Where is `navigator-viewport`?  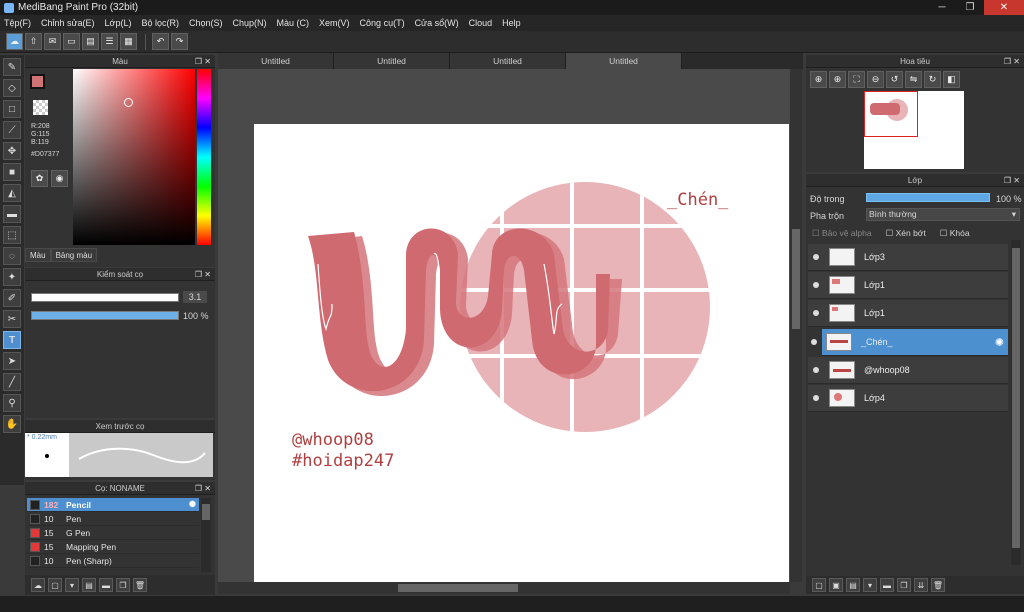 navigator-viewport is located at coordinates (891, 114).